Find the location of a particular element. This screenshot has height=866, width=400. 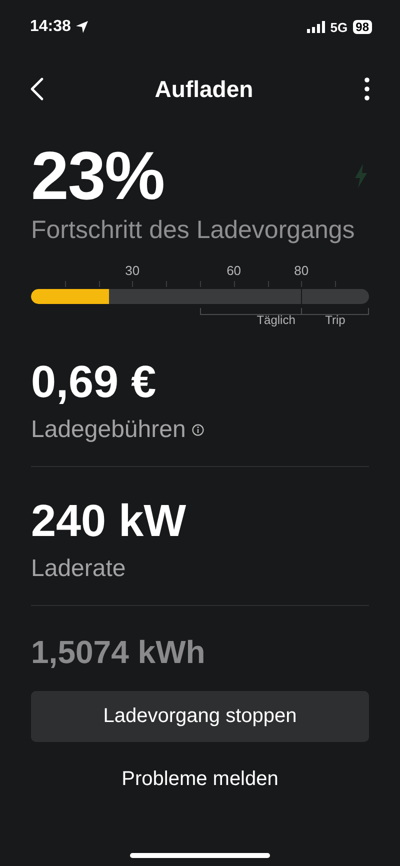

status-time: 14:38 is located at coordinates (50, 27).